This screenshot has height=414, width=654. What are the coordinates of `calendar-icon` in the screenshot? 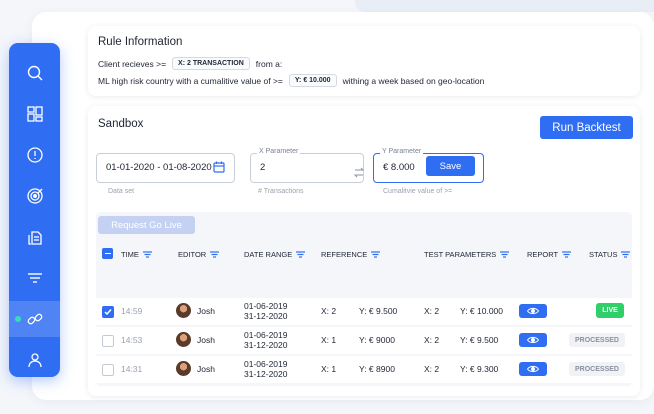 It's located at (219, 167).